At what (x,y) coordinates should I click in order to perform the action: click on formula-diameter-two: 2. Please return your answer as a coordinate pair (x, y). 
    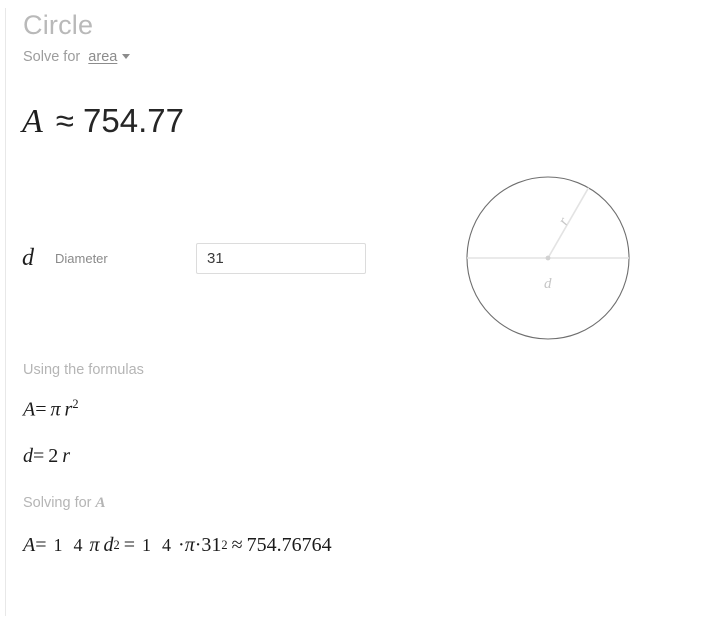
    Looking at the image, I should click on (53, 456).